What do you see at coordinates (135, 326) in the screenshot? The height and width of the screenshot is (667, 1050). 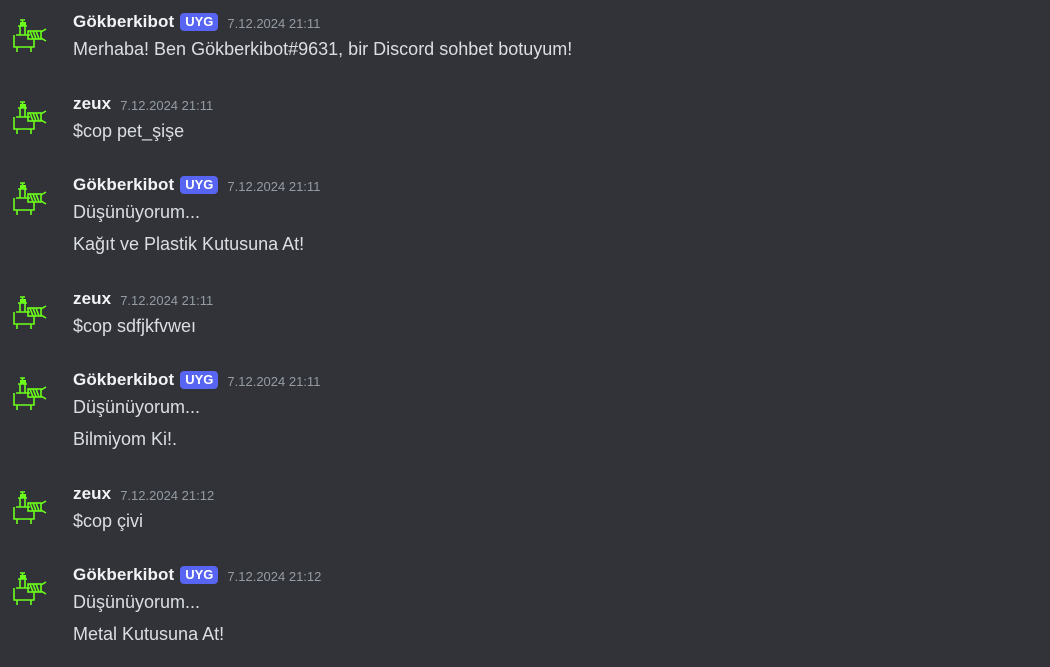 I see `message-text: $cop sdfjkfvweı` at bounding box center [135, 326].